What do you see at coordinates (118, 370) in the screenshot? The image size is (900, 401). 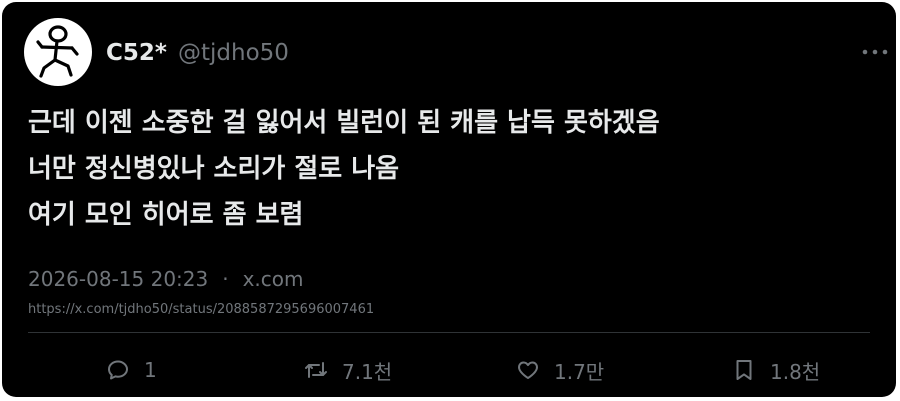 I see `reply-icon` at bounding box center [118, 370].